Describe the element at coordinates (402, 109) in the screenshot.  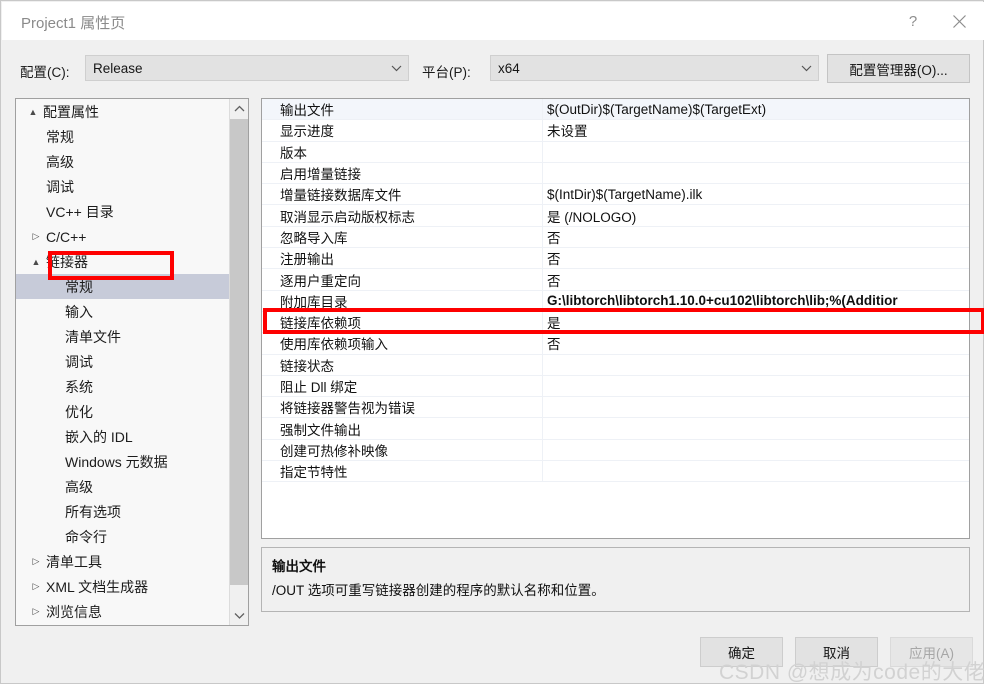
I see `property-name: 输出文件` at that location.